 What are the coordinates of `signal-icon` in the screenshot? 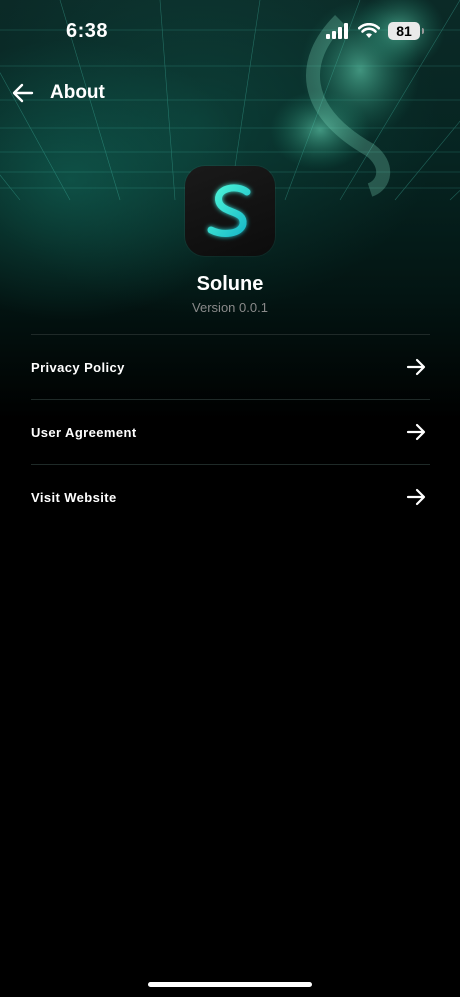 It's located at (337, 31).